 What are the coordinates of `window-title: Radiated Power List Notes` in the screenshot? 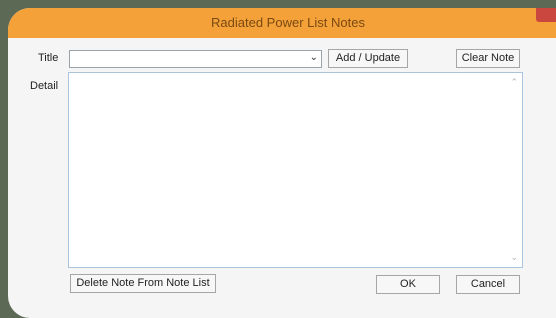 It's located at (288, 22).